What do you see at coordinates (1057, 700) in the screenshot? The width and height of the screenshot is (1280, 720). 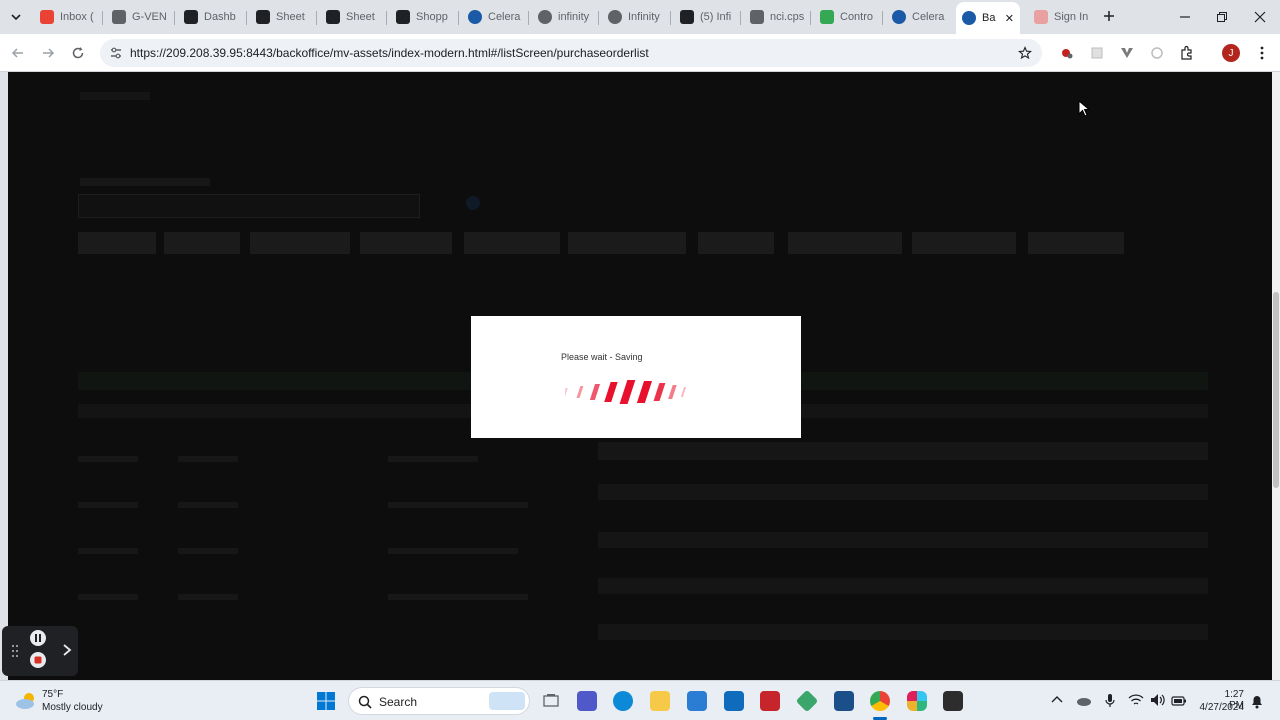 I see `show-hidden-icons-icon` at bounding box center [1057, 700].